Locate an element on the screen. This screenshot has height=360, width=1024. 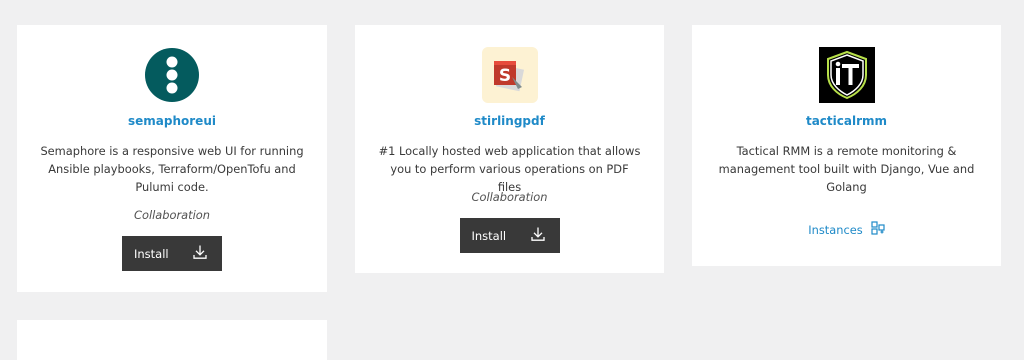
app-card-partial is located at coordinates (172, 340).